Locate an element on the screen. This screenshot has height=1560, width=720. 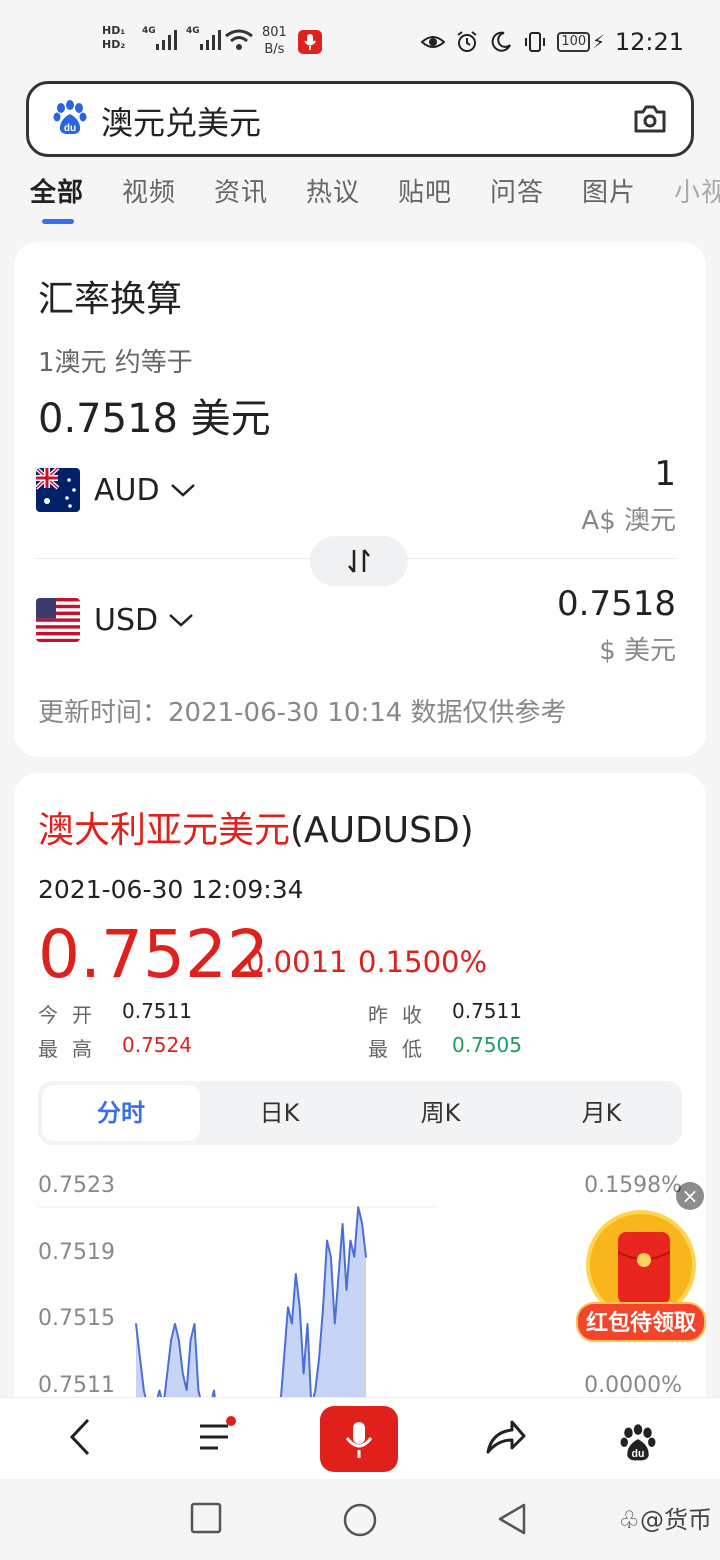
wifi-icon is located at coordinates (239, 39).